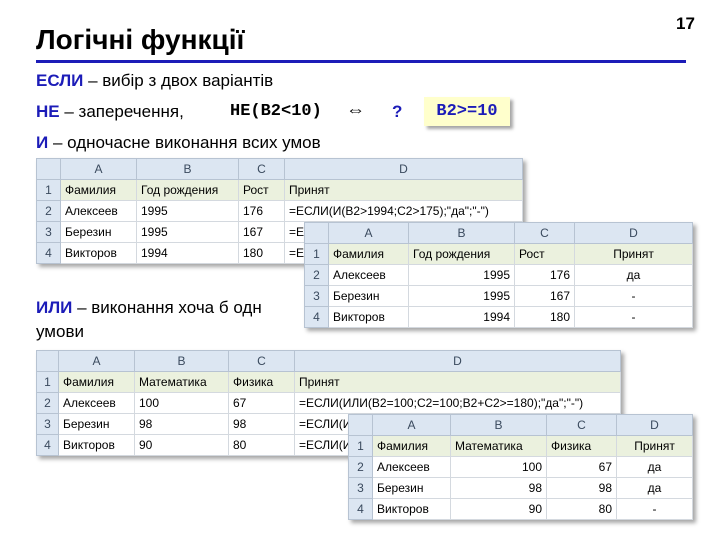 This screenshot has height=540, width=720. Describe the element at coordinates (403, 211) in the screenshot. I see `cell: =ЕСЛИ(И(B2>1994;C2>175);"да";"-")` at that location.